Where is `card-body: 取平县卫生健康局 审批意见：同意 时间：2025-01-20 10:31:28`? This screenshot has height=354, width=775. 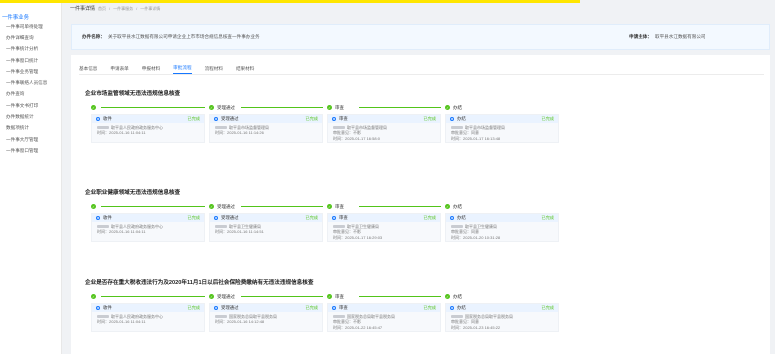 card-body: 取平县卫生健康局 审批意见：同意 时间：2025-01-20 10:31:28 is located at coordinates (502, 232).